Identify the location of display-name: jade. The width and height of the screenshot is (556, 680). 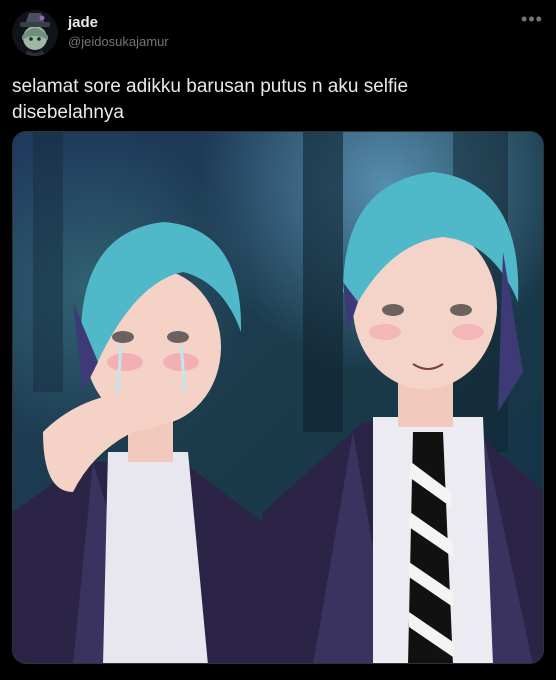
(118, 23).